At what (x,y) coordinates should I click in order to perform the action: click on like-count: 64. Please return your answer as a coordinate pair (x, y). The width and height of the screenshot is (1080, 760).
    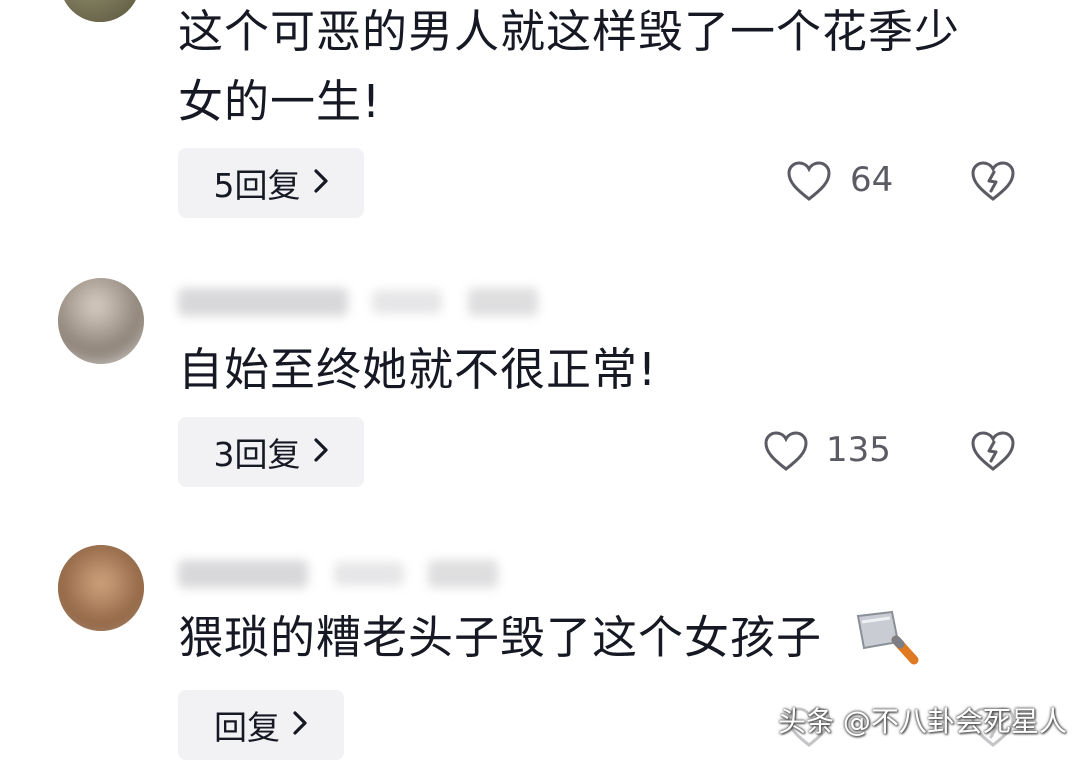
    Looking at the image, I should click on (872, 180).